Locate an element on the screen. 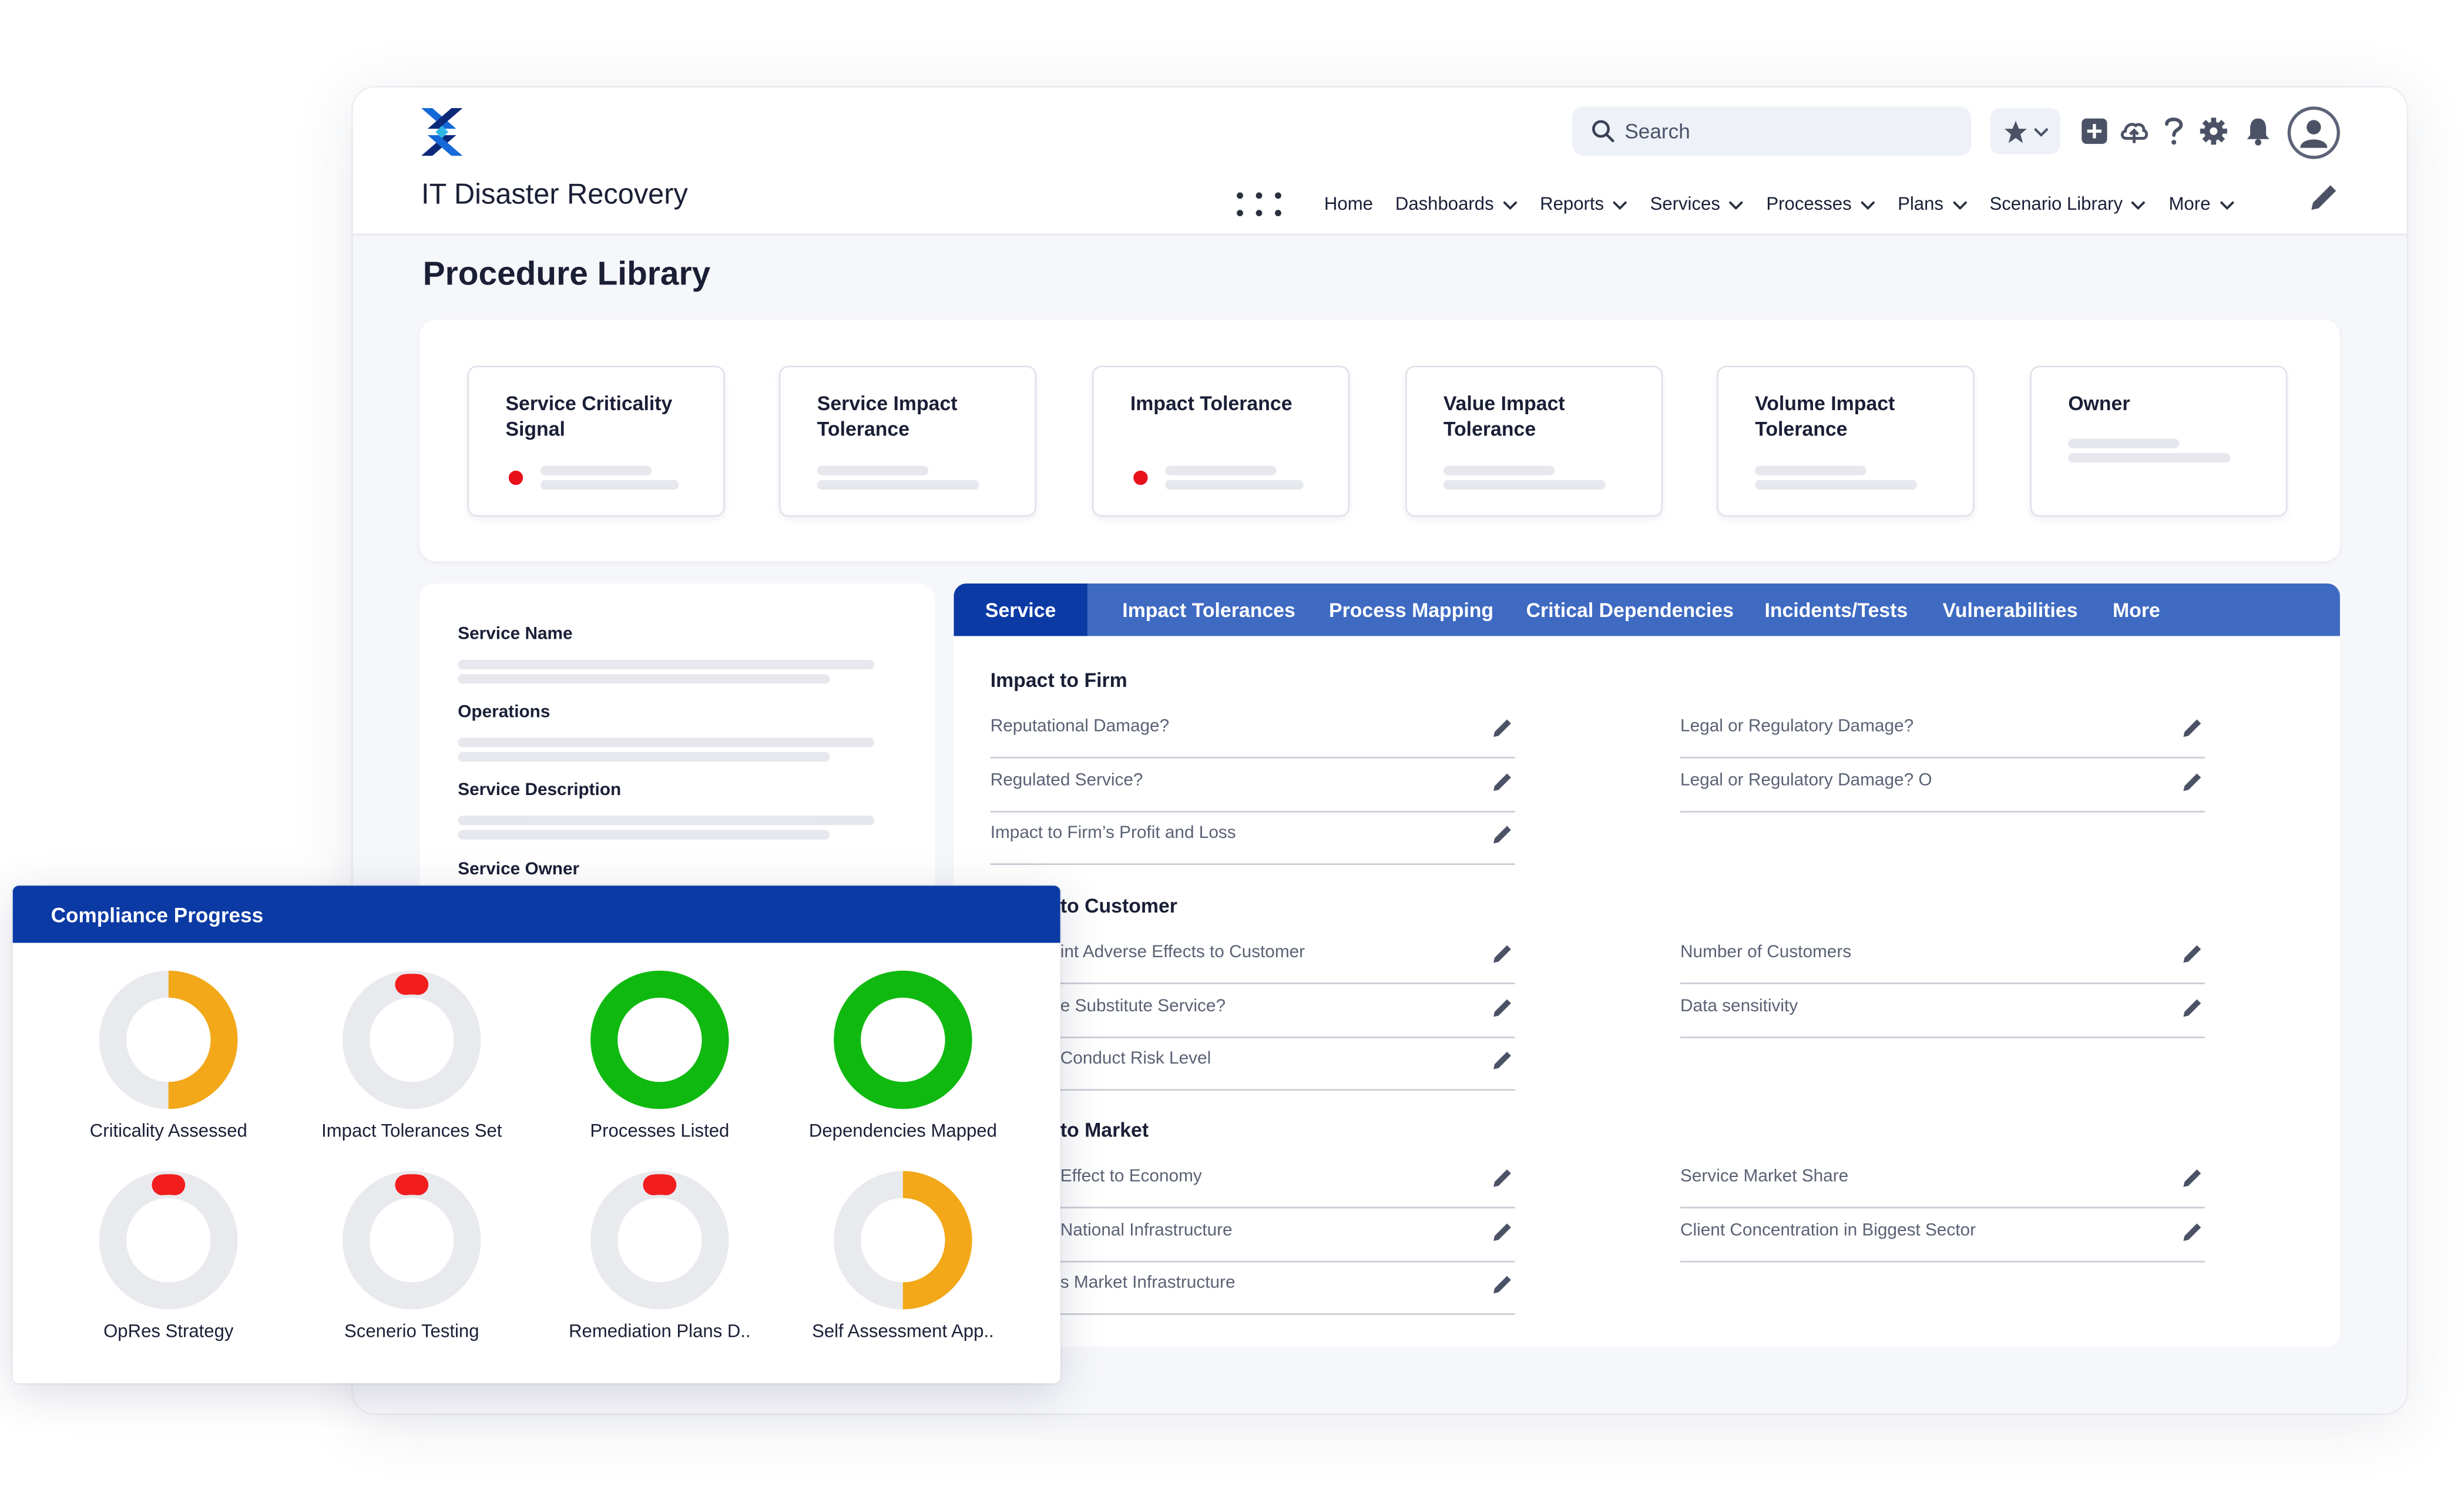 The height and width of the screenshot is (1489, 2464). help-button is located at coordinates (2173, 130).